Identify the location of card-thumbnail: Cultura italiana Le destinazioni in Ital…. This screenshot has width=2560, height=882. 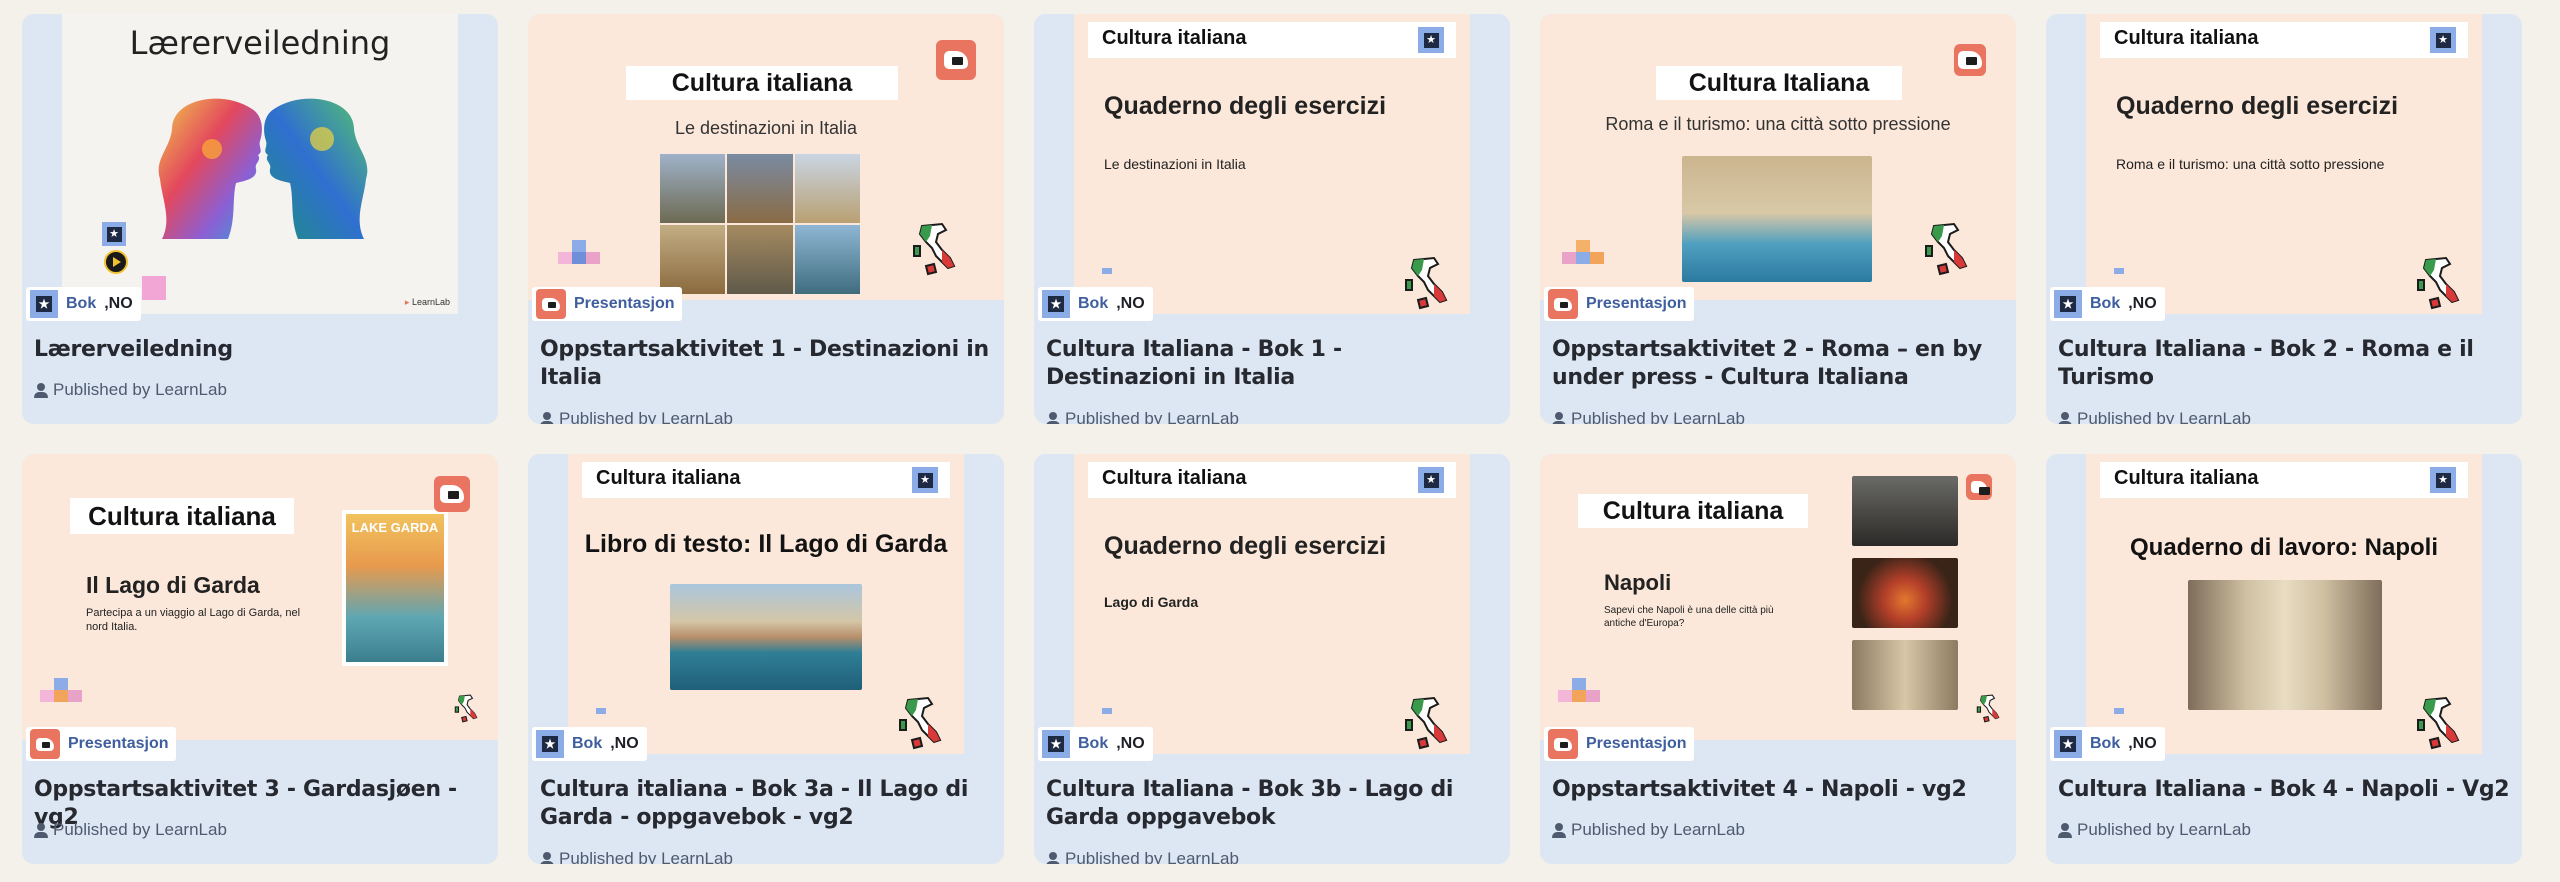
(766, 164).